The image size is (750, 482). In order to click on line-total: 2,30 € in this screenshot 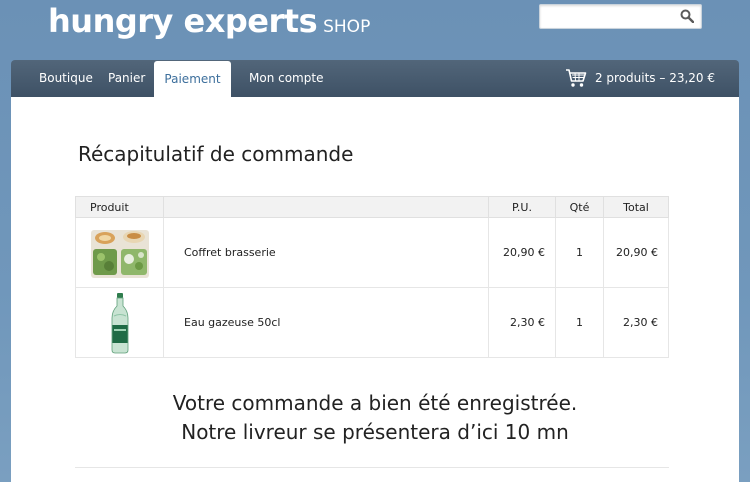, I will do `click(636, 322)`.